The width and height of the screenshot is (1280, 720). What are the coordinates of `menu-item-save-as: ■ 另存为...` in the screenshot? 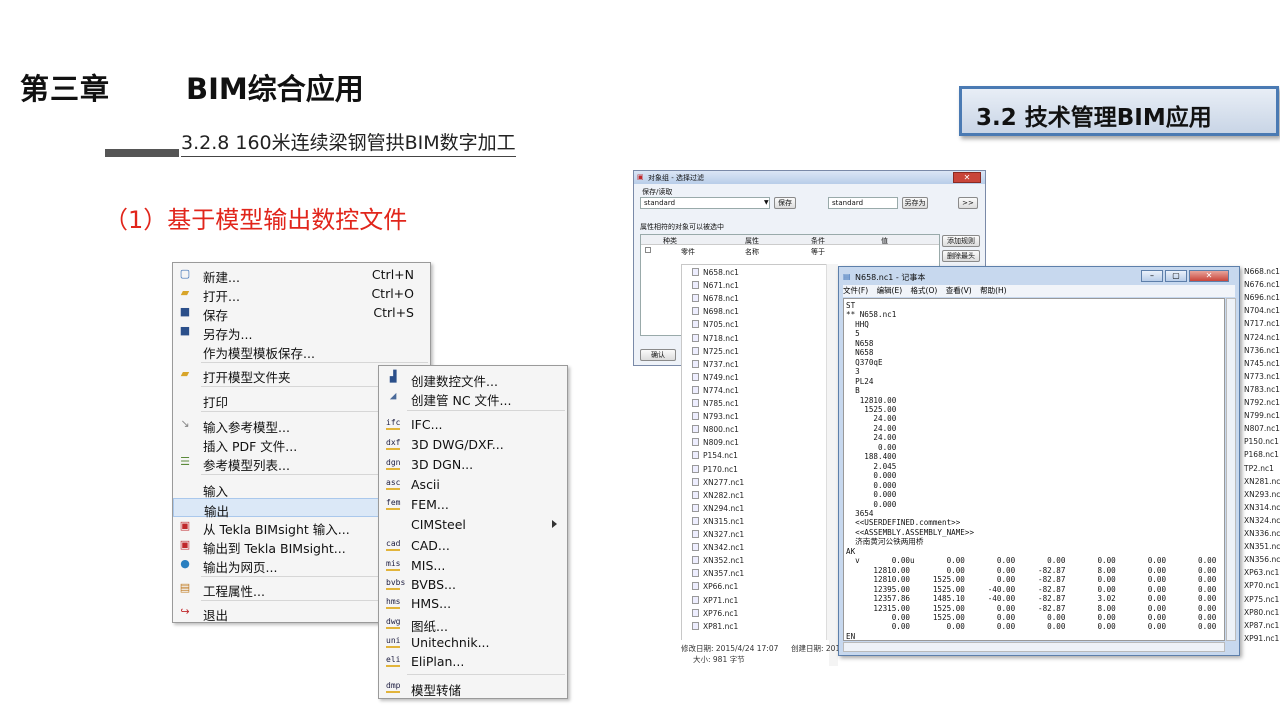 It's located at (301, 332).